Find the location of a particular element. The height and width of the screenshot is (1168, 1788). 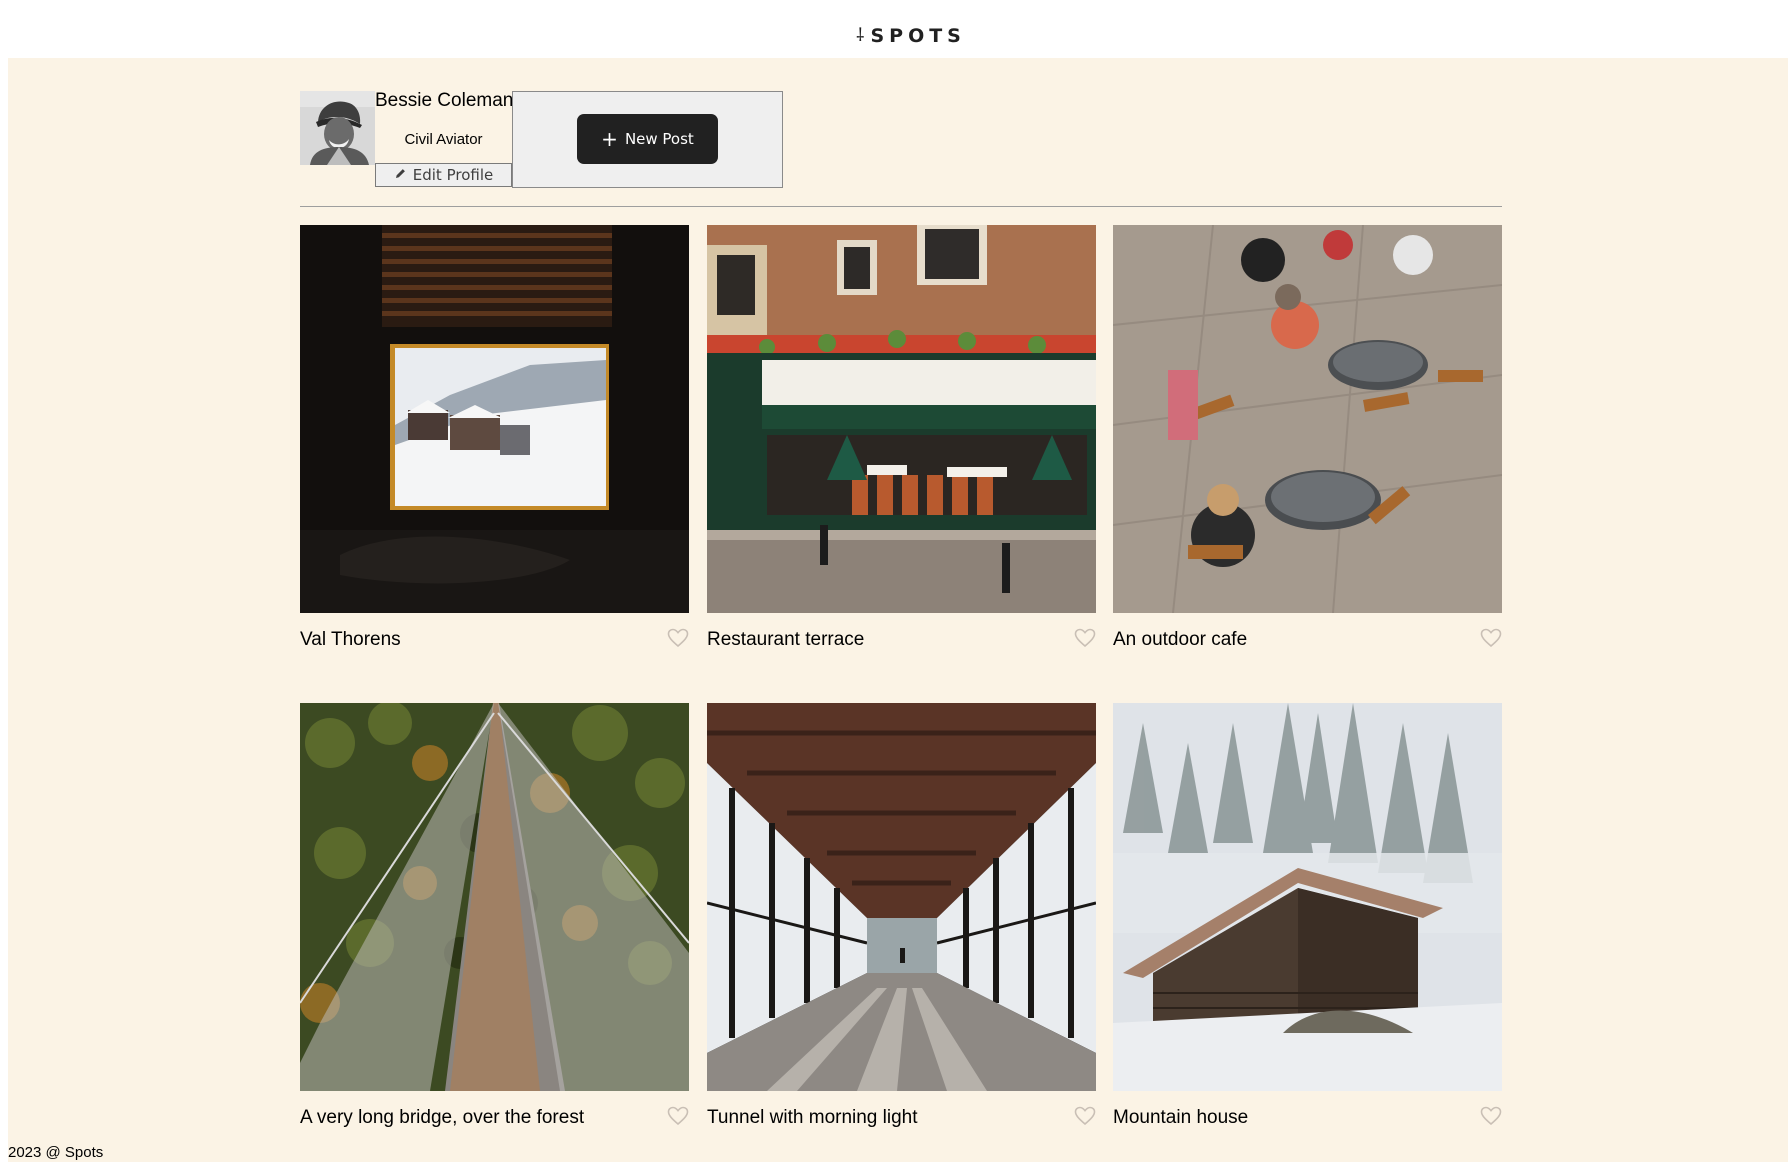

edit-profile-label: Edit Profile is located at coordinates (453, 175).